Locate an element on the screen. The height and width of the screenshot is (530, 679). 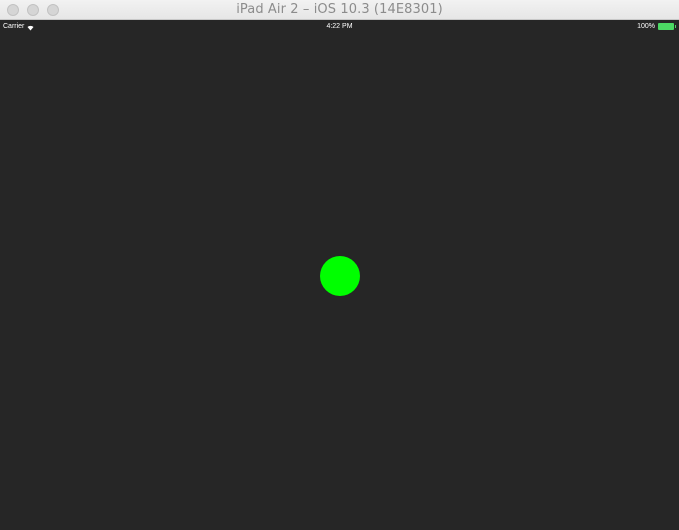
window-title: iPad Air 2 – iOS 10.3 (14E8301) is located at coordinates (339, 9).